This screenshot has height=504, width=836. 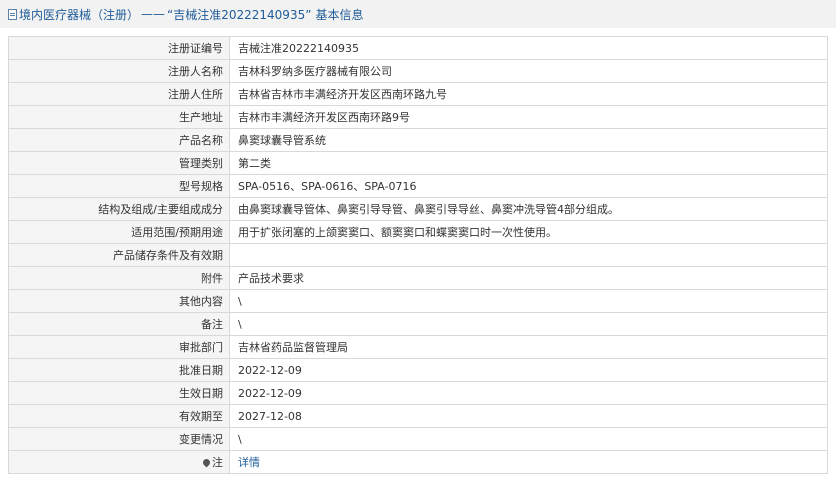 I want to click on table-row: 注册人住所 吉林省吉林市丰满经济开发区西南环路九号, so click(x=418, y=94).